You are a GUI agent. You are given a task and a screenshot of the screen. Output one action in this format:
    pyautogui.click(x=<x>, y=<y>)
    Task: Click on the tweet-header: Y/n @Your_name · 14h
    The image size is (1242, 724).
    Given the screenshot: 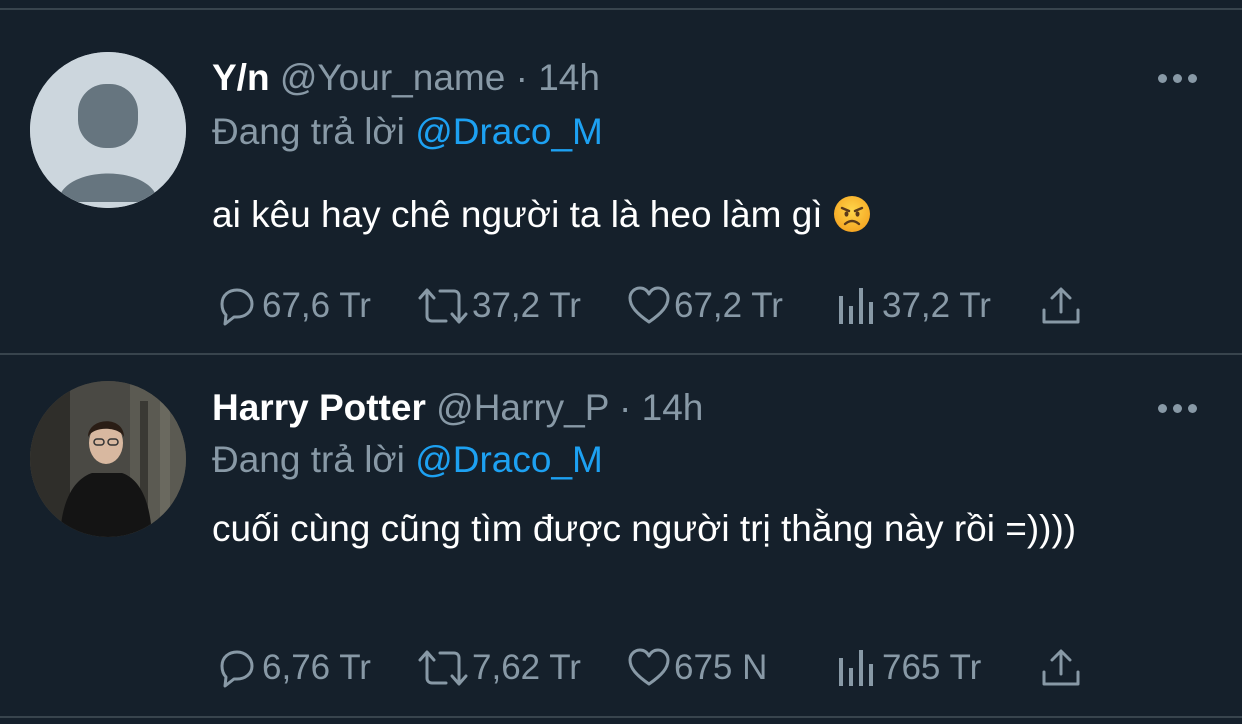 What is the action you would take?
    pyautogui.click(x=406, y=78)
    